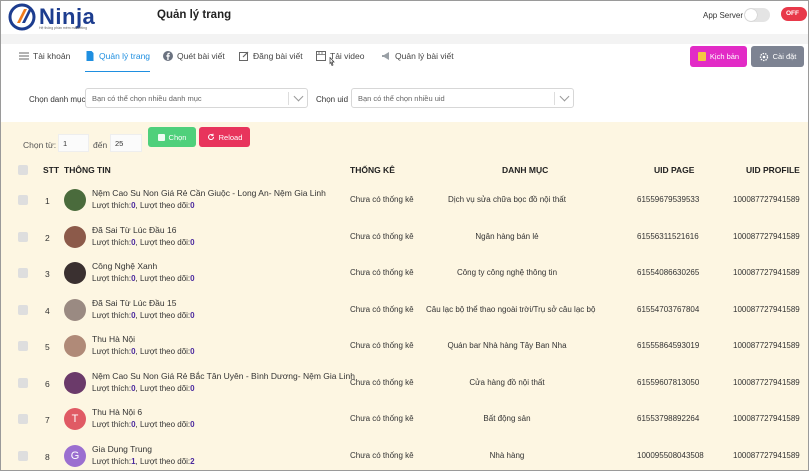 The height and width of the screenshot is (471, 809). What do you see at coordinates (507, 455) in the screenshot?
I see `category-cell: Nhà hàng` at bounding box center [507, 455].